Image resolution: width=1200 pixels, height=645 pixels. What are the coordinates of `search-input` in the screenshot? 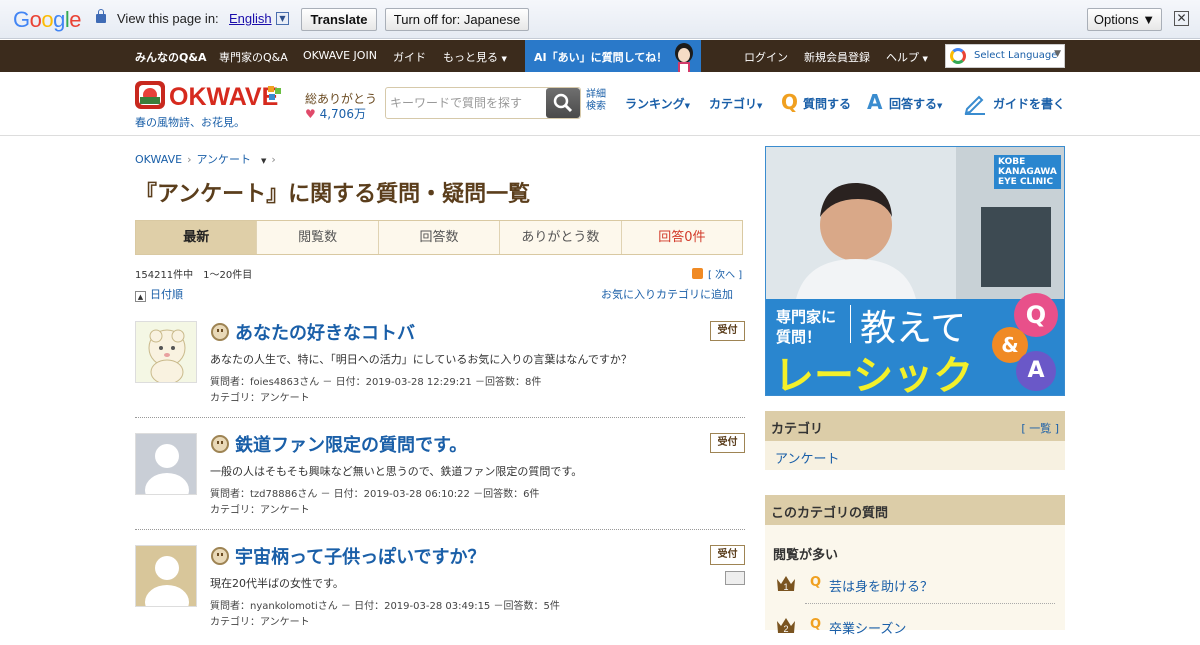 It's located at (465, 103).